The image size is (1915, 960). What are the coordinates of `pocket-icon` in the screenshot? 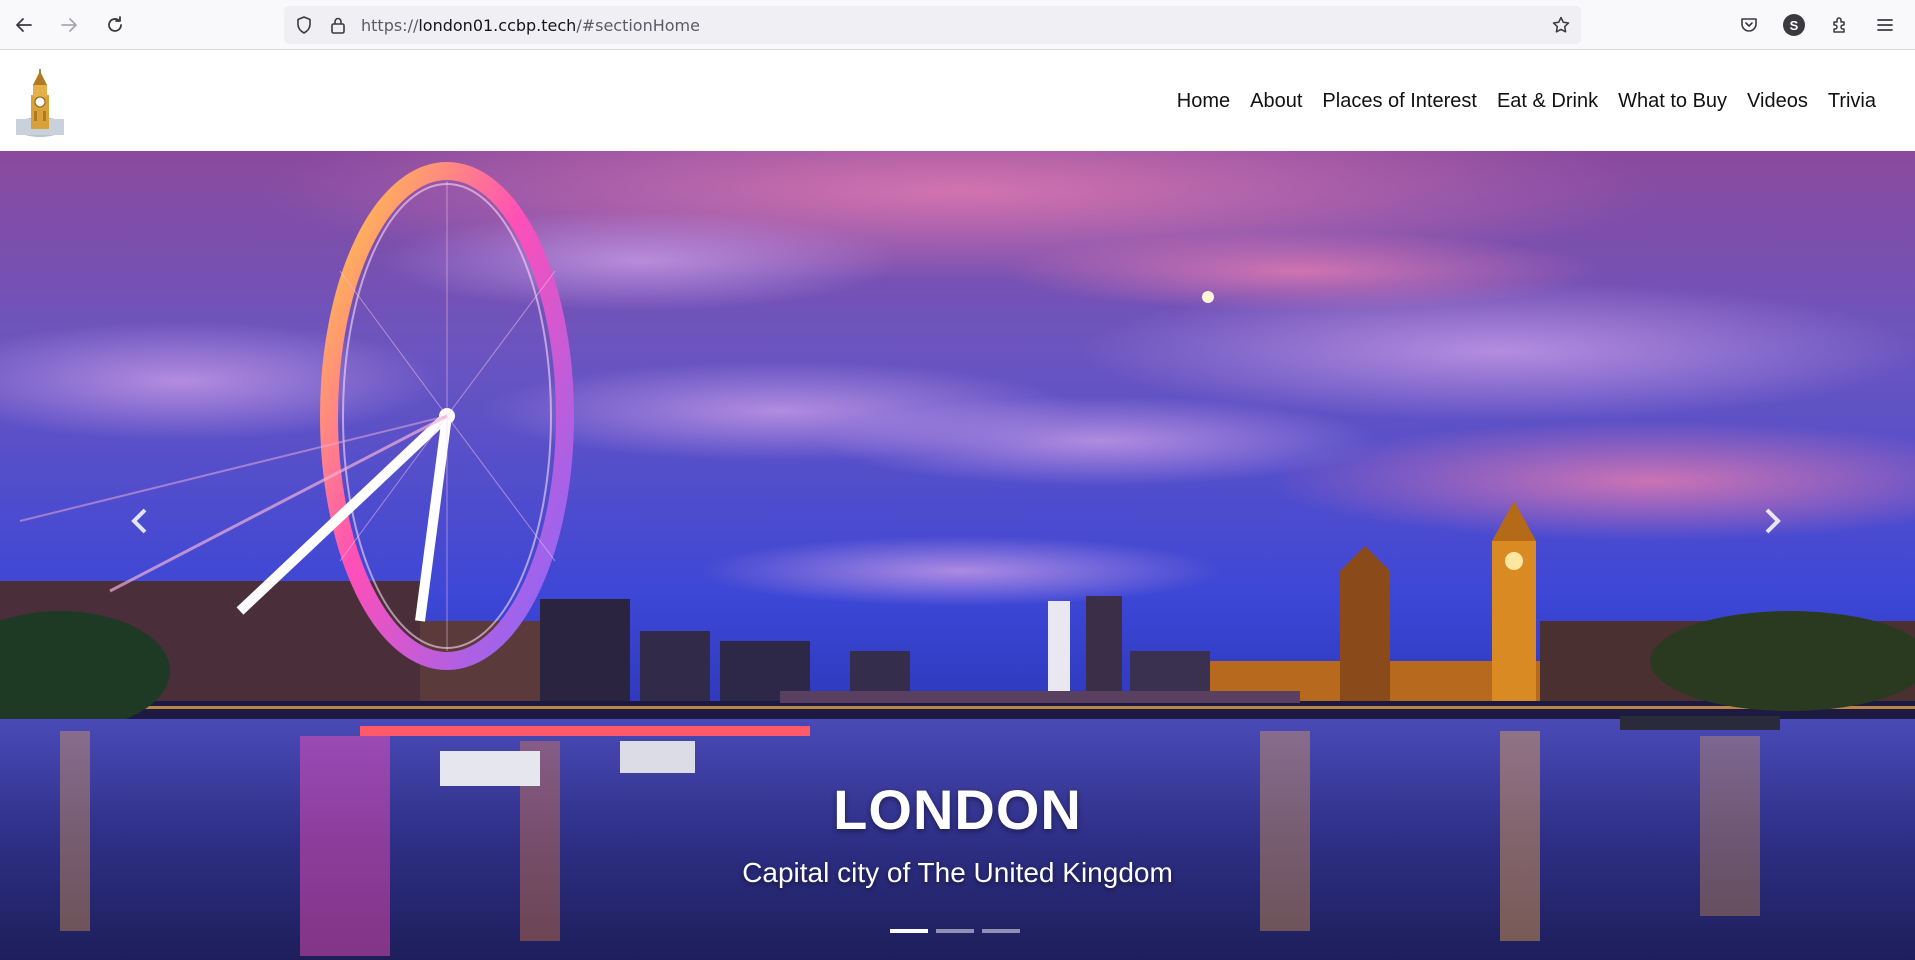 It's located at (1749, 25).